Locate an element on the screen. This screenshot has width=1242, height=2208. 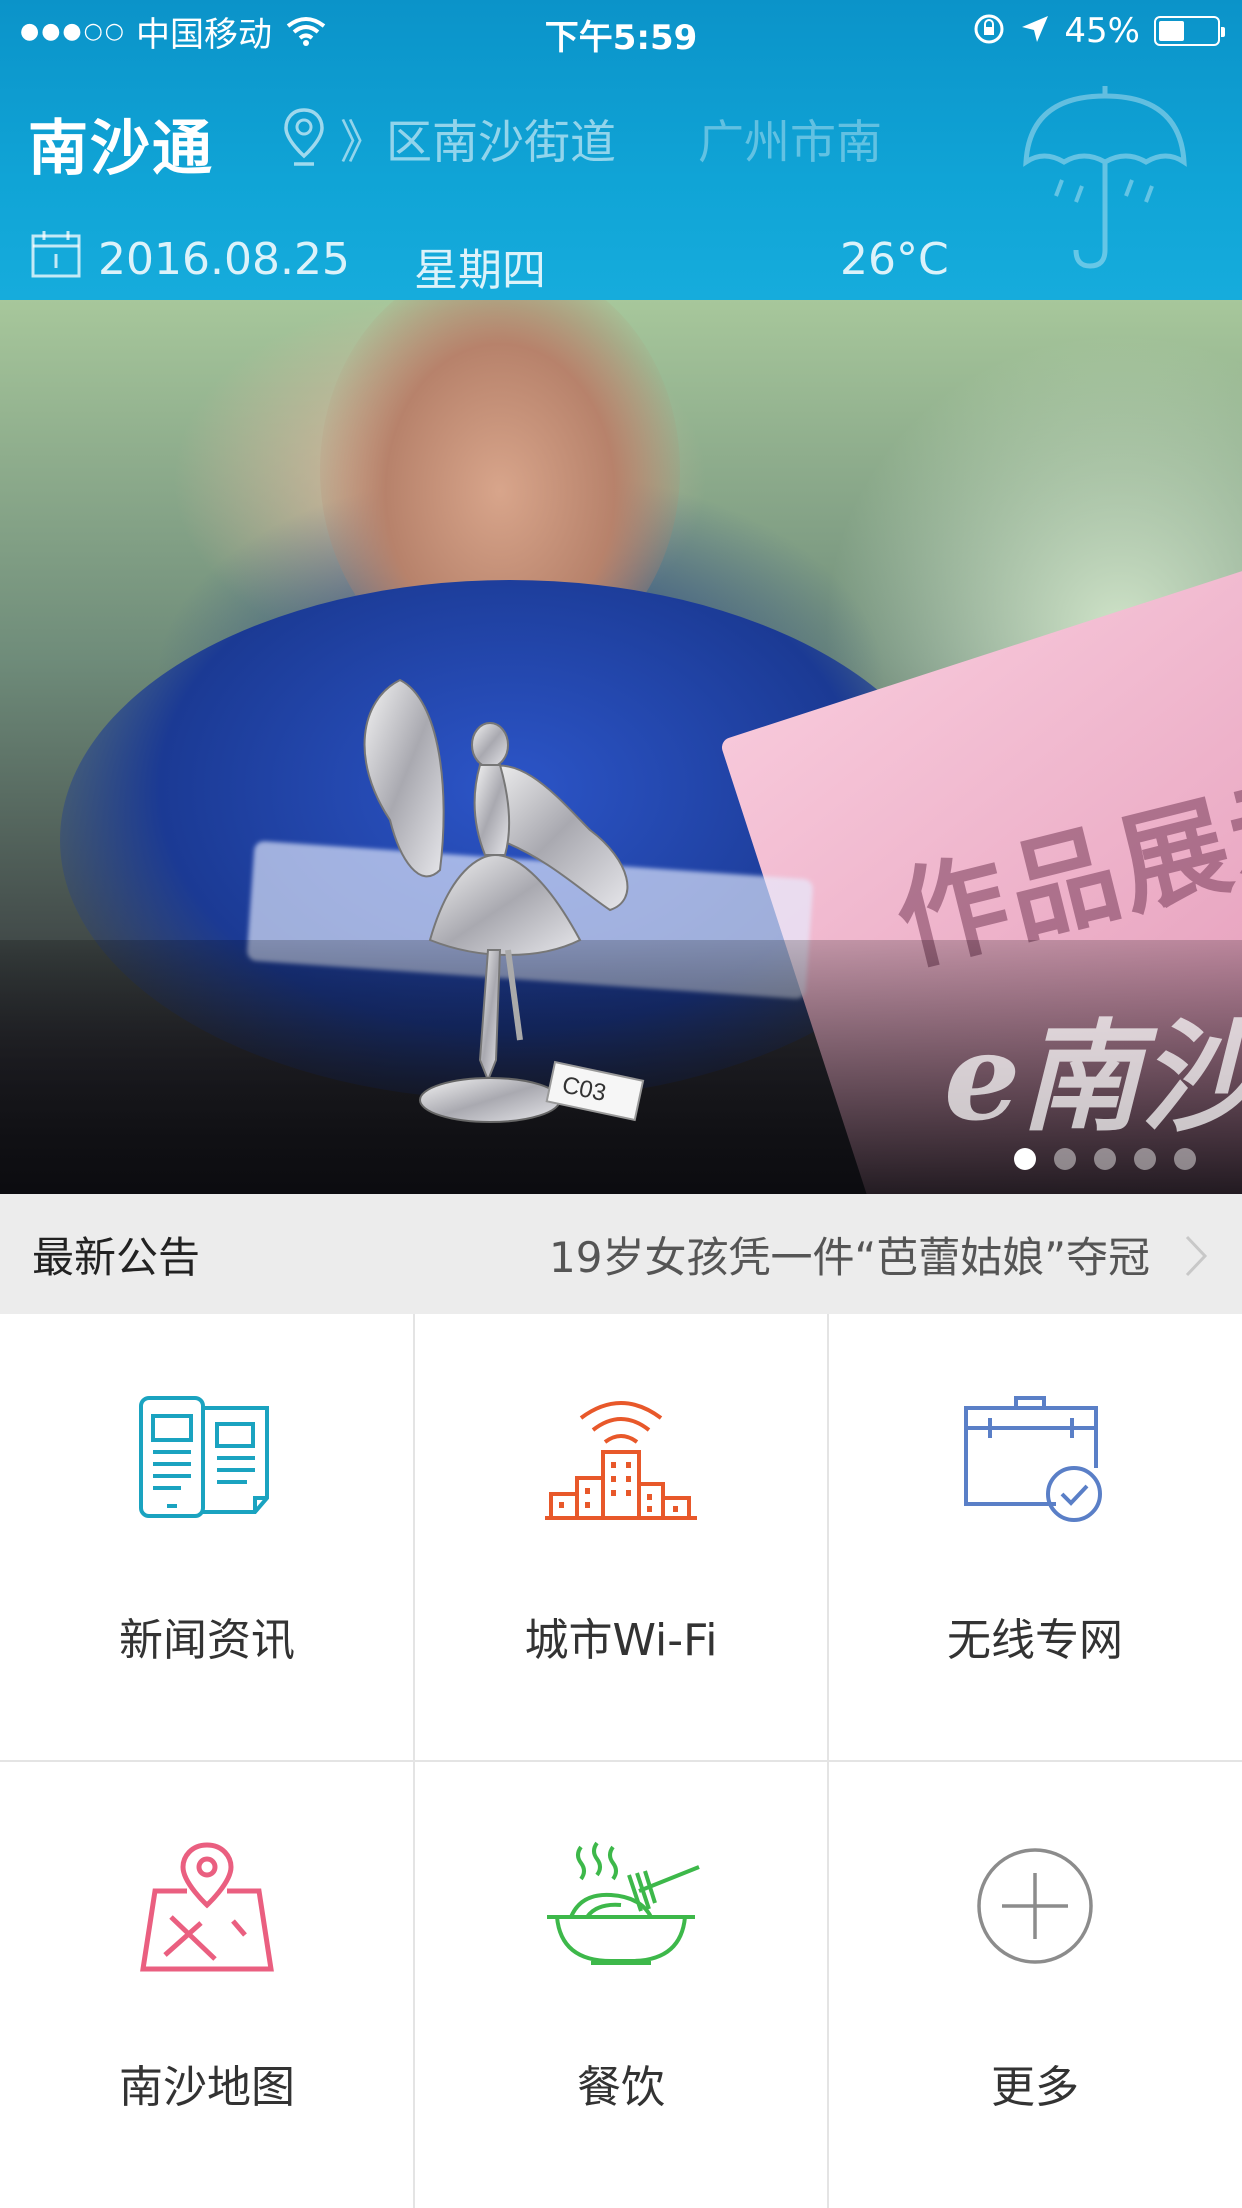
current-date: 2016.08.25 is located at coordinates (224, 259).